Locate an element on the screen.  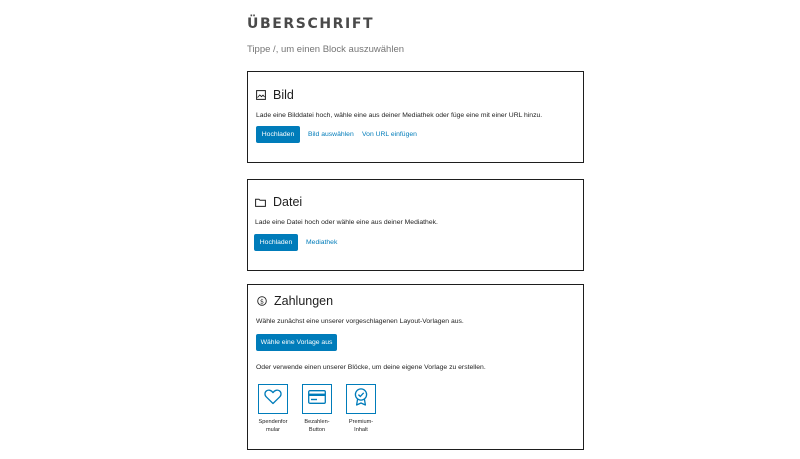
donation-form-tile-label: Spendenfor mular is located at coordinates (273, 426).